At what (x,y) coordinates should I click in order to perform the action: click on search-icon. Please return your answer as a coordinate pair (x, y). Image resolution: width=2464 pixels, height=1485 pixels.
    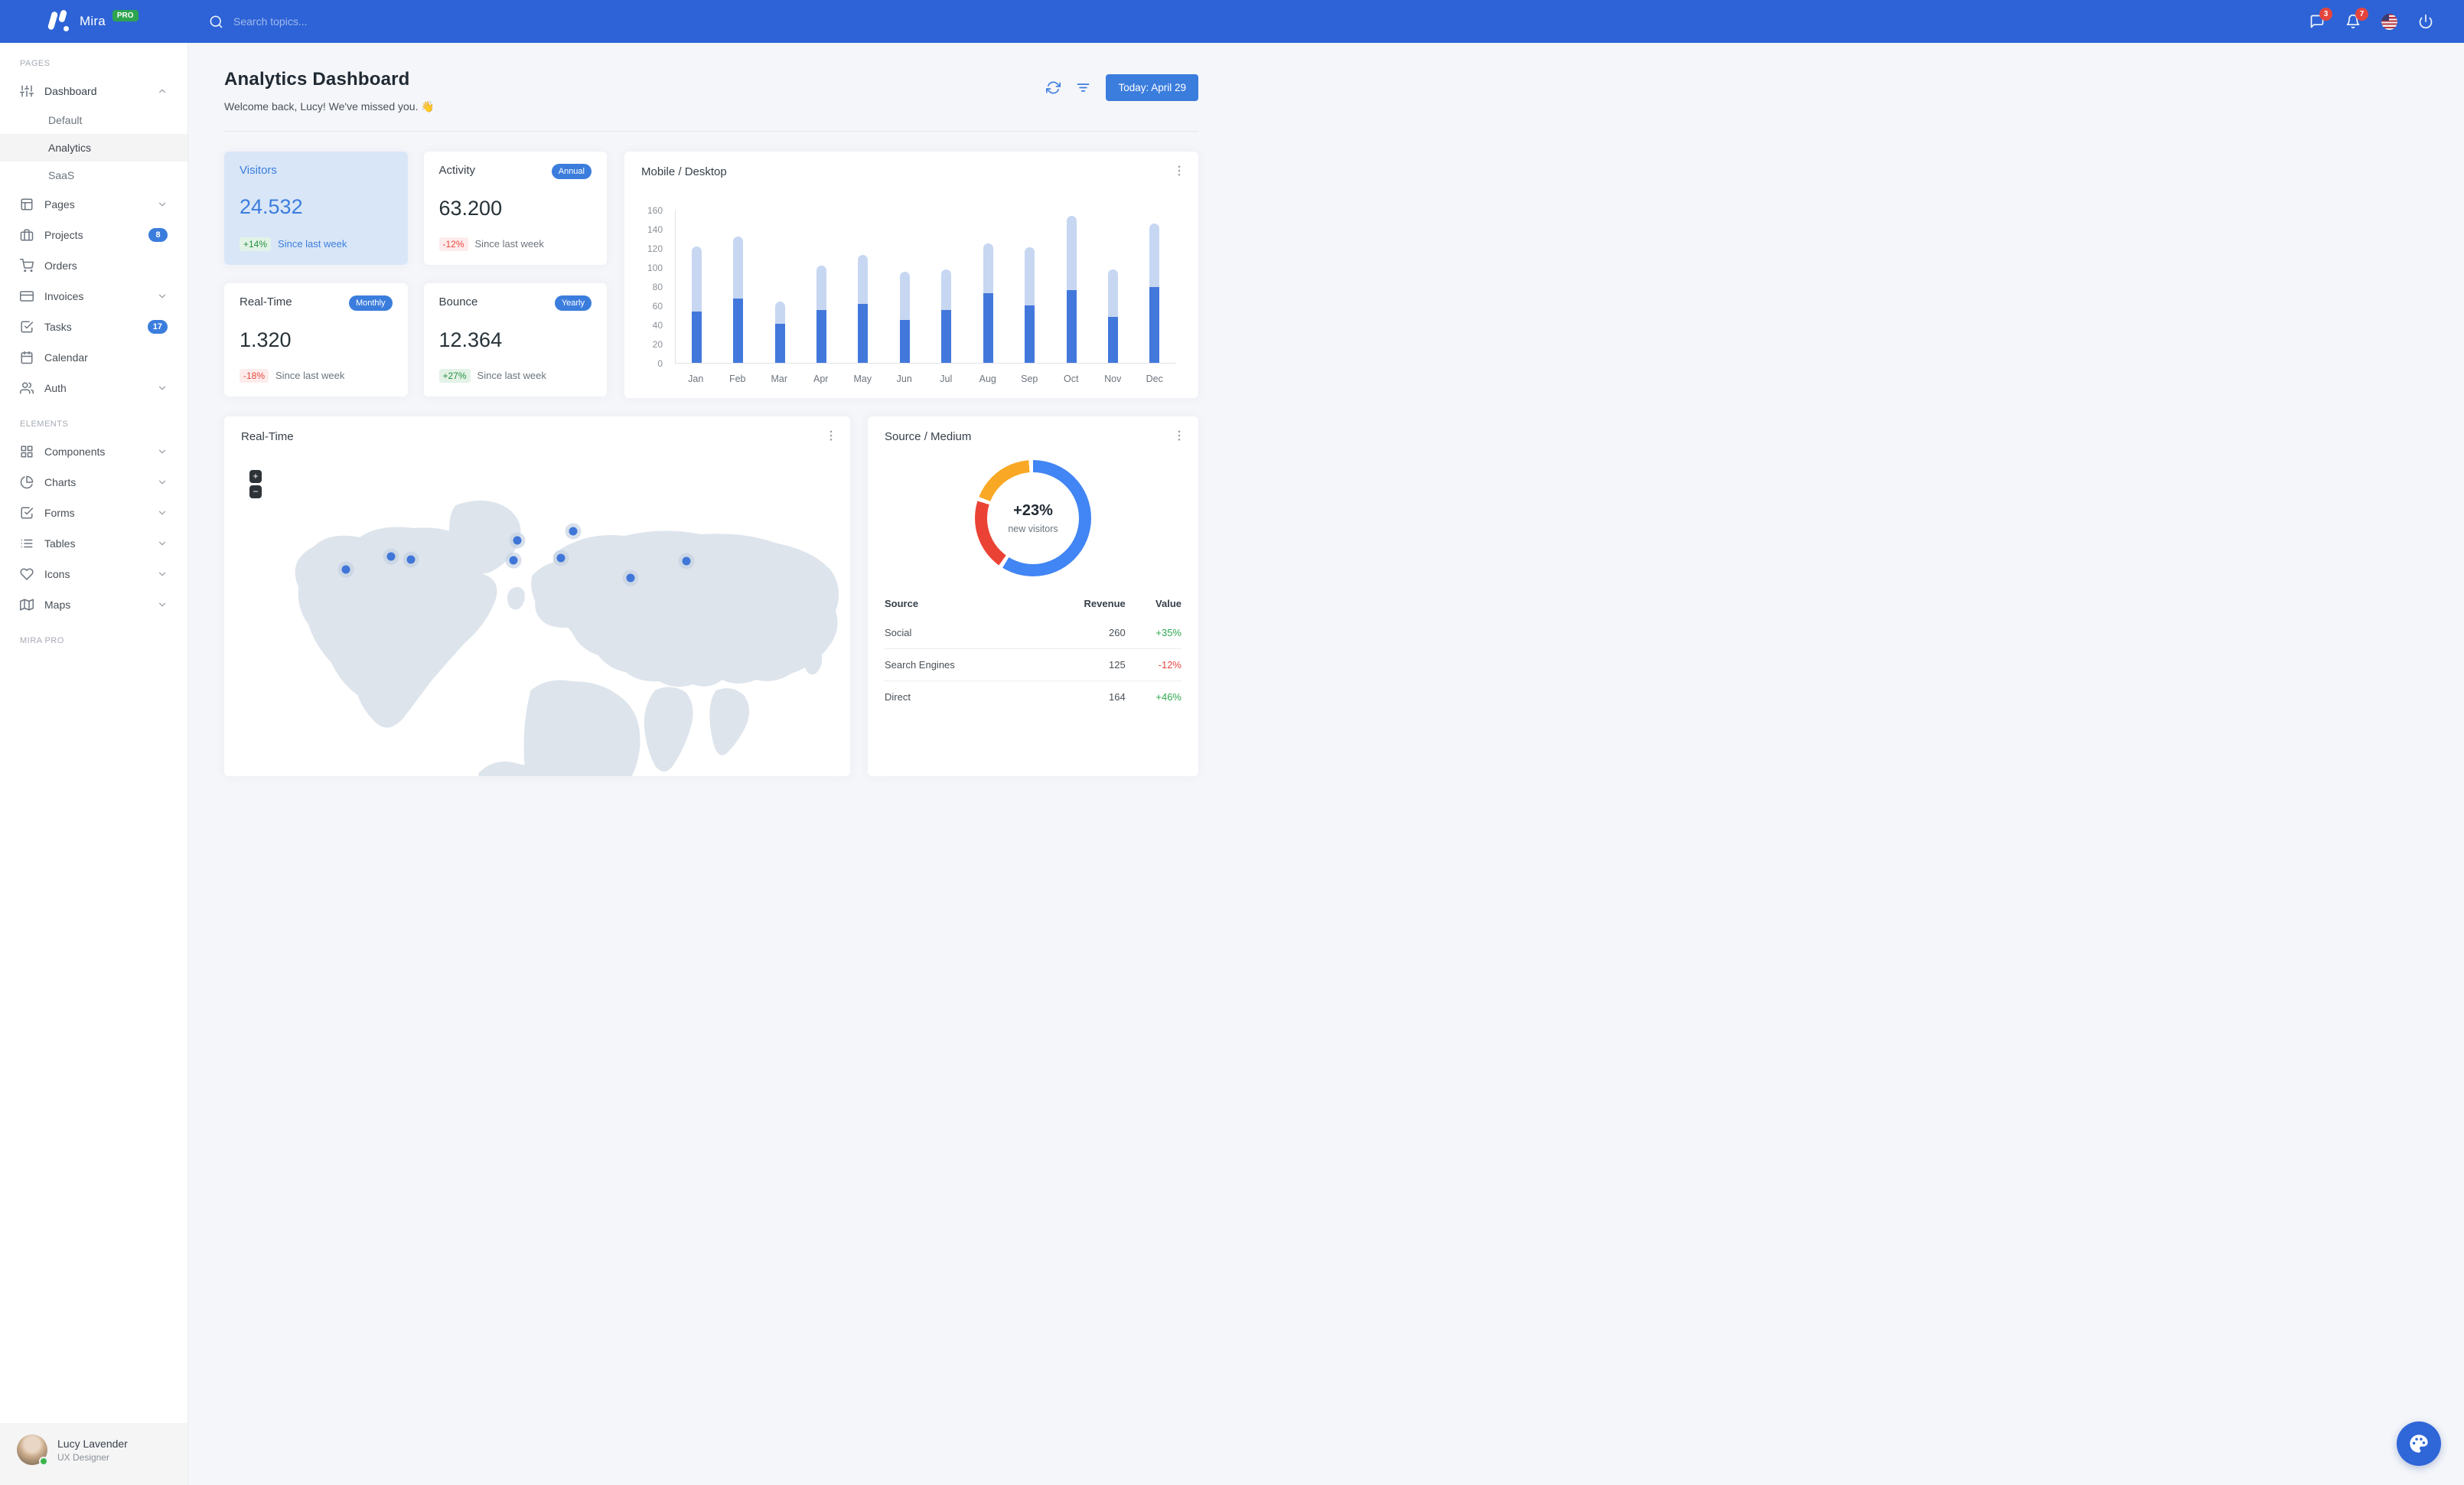
    Looking at the image, I should click on (216, 22).